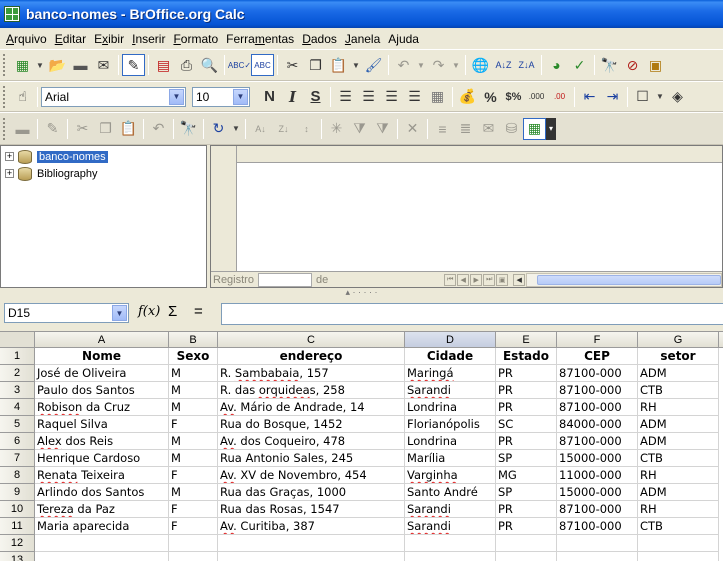  Describe the element at coordinates (5, 128) in the screenshot. I see `toolbar-grip` at that location.